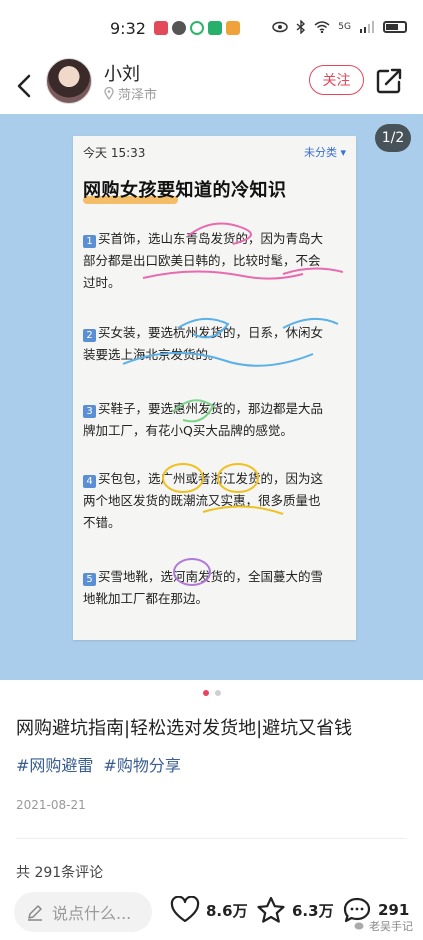  I want to click on star-icon, so click(271, 909).